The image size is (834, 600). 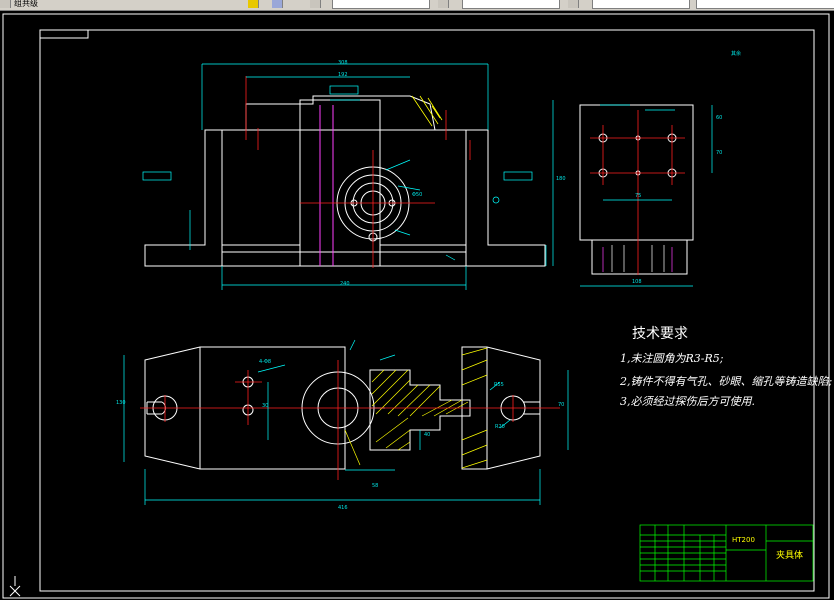 What do you see at coordinates (343, 508) in the screenshot?
I see `dim-416: 416` at bounding box center [343, 508].